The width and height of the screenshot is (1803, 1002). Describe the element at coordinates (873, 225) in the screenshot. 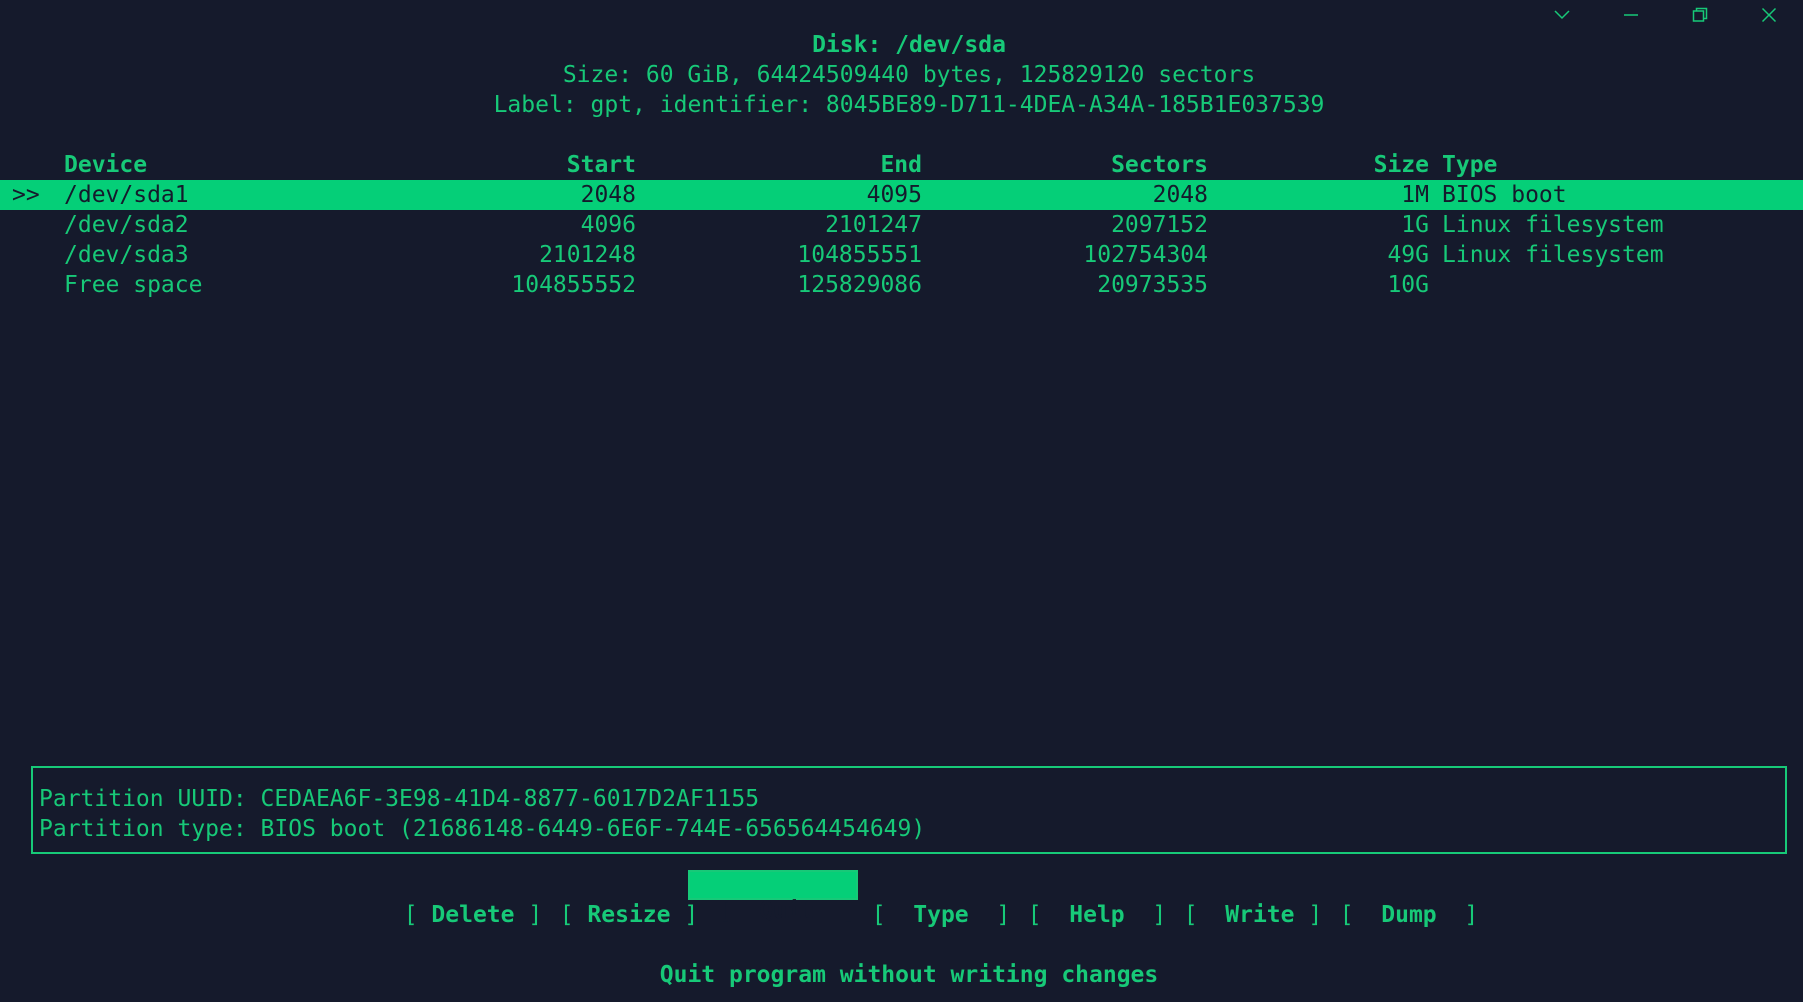

I see `cell-end: 2101247` at that location.